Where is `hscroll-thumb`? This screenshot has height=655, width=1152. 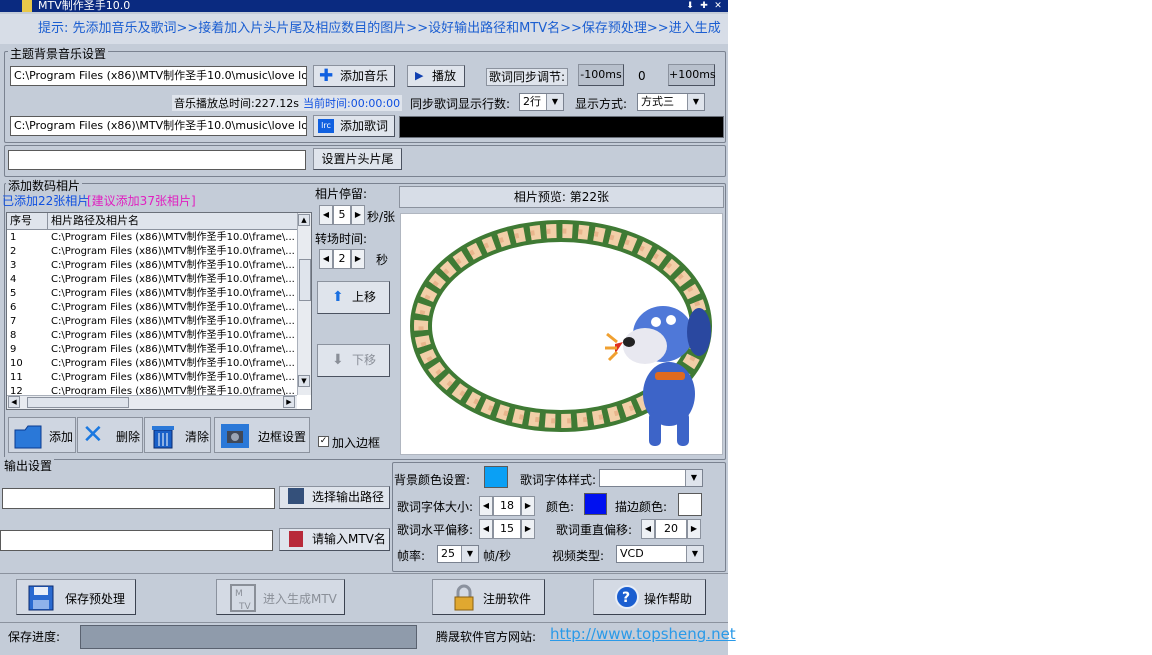 hscroll-thumb is located at coordinates (78, 402).